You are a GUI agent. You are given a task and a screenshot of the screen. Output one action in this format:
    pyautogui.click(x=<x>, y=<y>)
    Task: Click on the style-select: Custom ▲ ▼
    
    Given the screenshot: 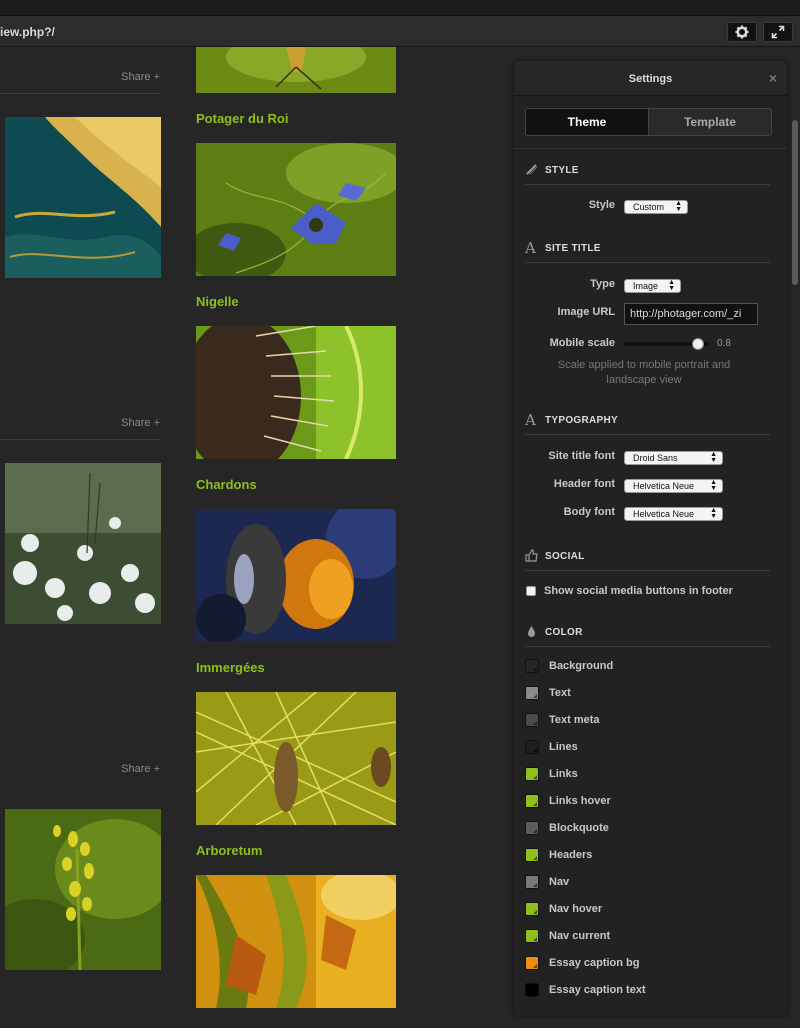 What is the action you would take?
    pyautogui.click(x=656, y=207)
    